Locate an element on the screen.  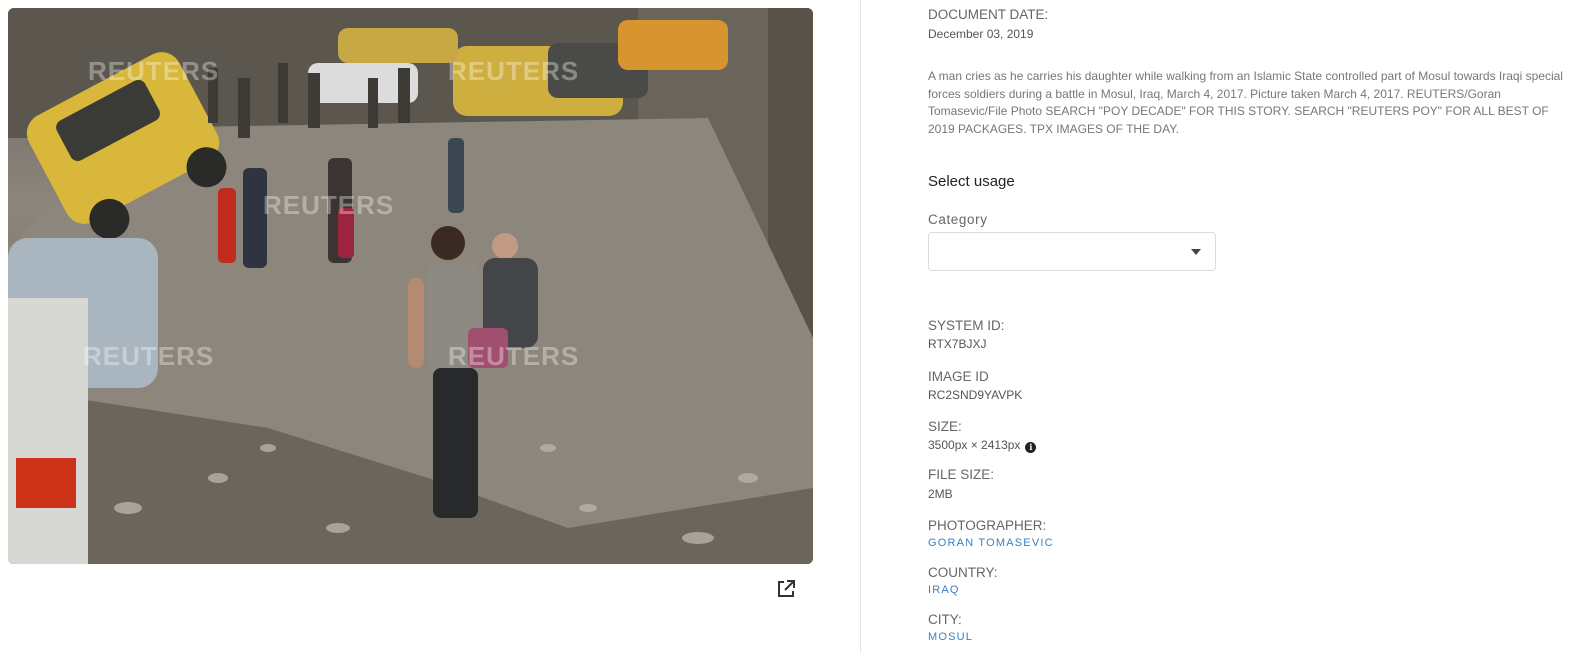
photographer-label: PHOTOGRAPHER: is located at coordinates (987, 525).